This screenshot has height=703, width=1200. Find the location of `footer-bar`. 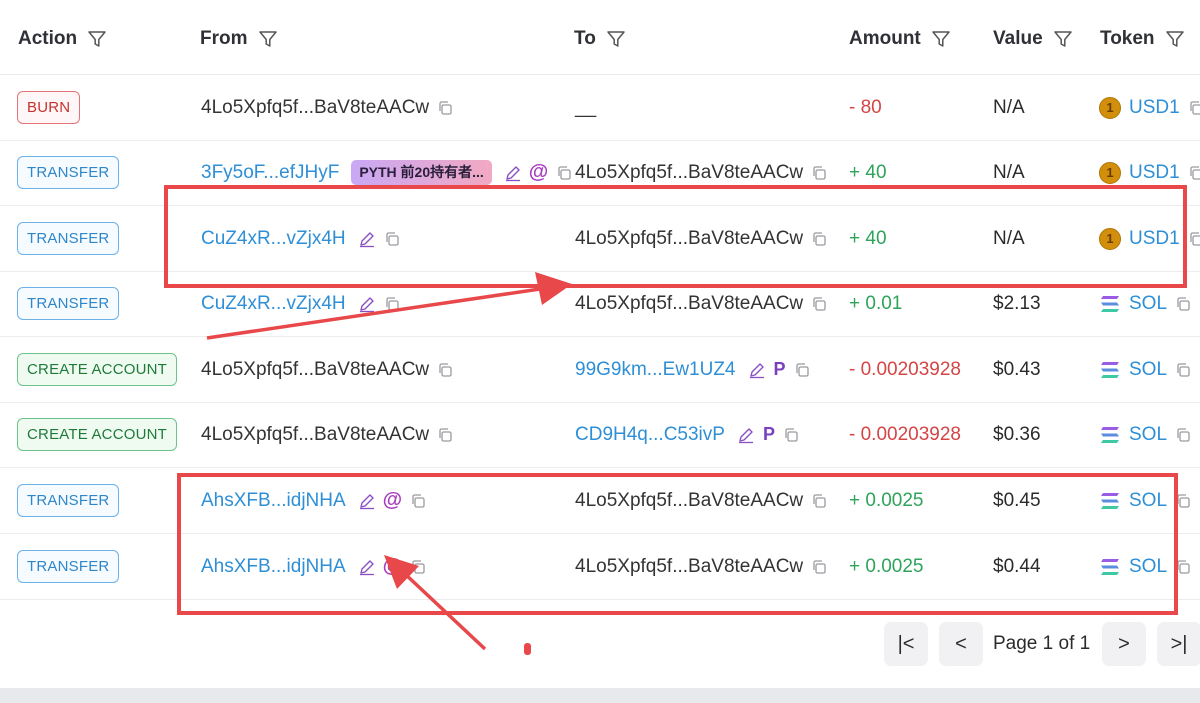

footer-bar is located at coordinates (600, 695).